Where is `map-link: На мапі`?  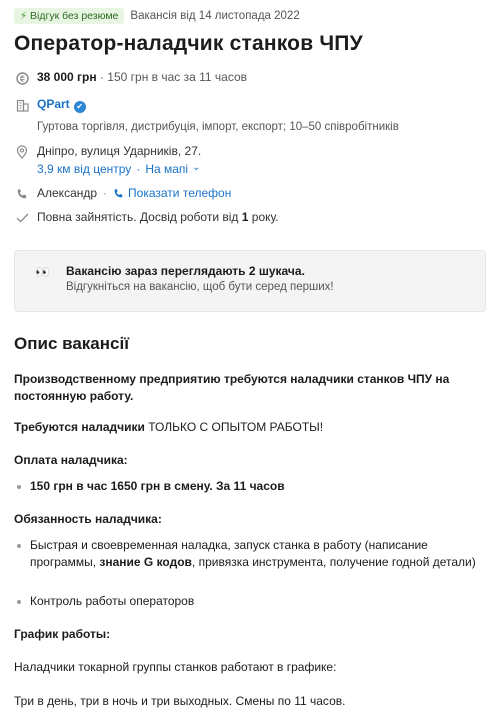
map-link: На мапі is located at coordinates (166, 169).